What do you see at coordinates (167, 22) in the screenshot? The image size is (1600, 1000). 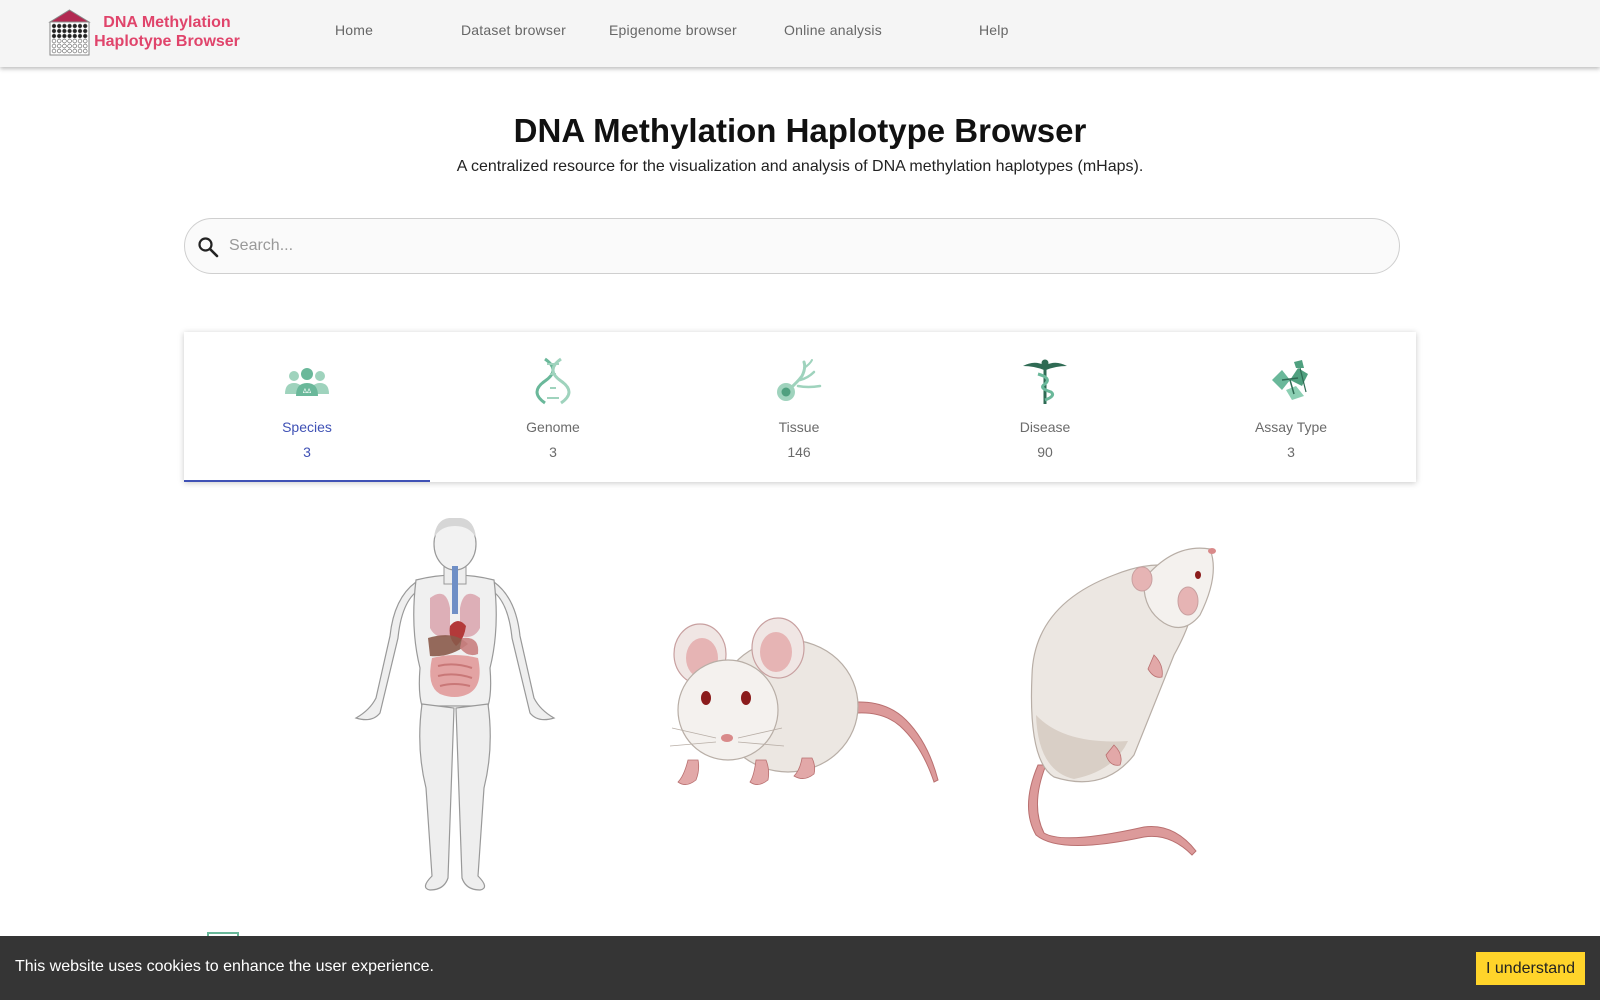 I see `brand-title-line1: DNA Methylation` at bounding box center [167, 22].